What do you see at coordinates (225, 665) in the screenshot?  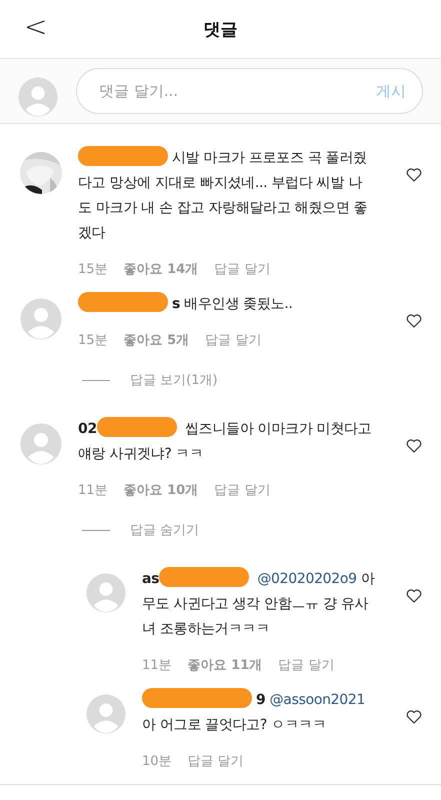 I see `like-count: 좋아요 11개` at bounding box center [225, 665].